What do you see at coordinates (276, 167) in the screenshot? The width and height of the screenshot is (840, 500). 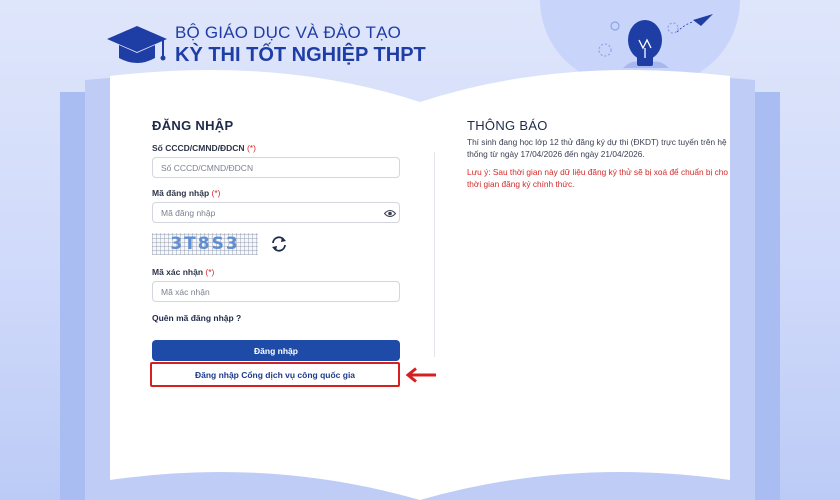 I see `id-input` at bounding box center [276, 167].